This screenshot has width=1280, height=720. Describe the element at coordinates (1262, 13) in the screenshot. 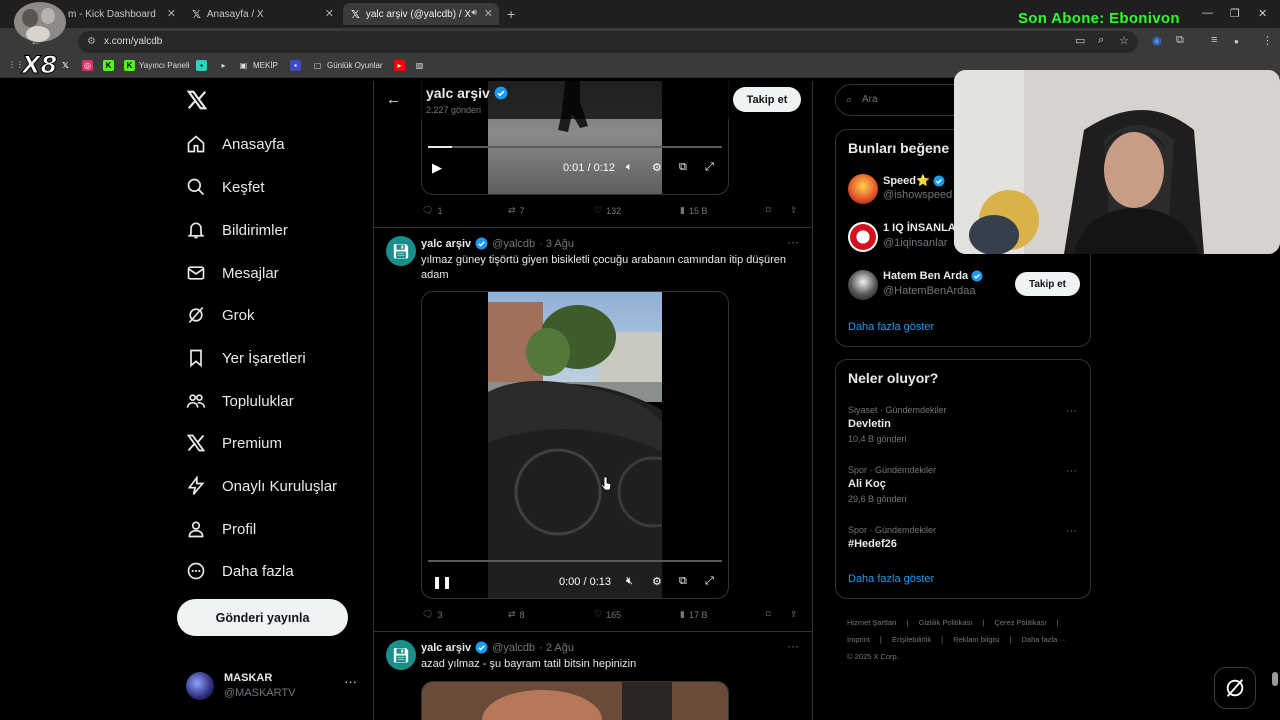

I see `close-window-icon: ✕` at that location.